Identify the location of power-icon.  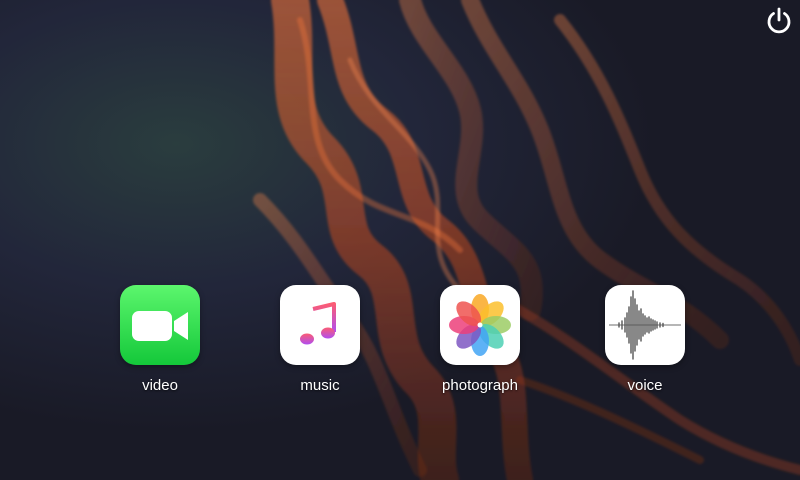
(779, 20).